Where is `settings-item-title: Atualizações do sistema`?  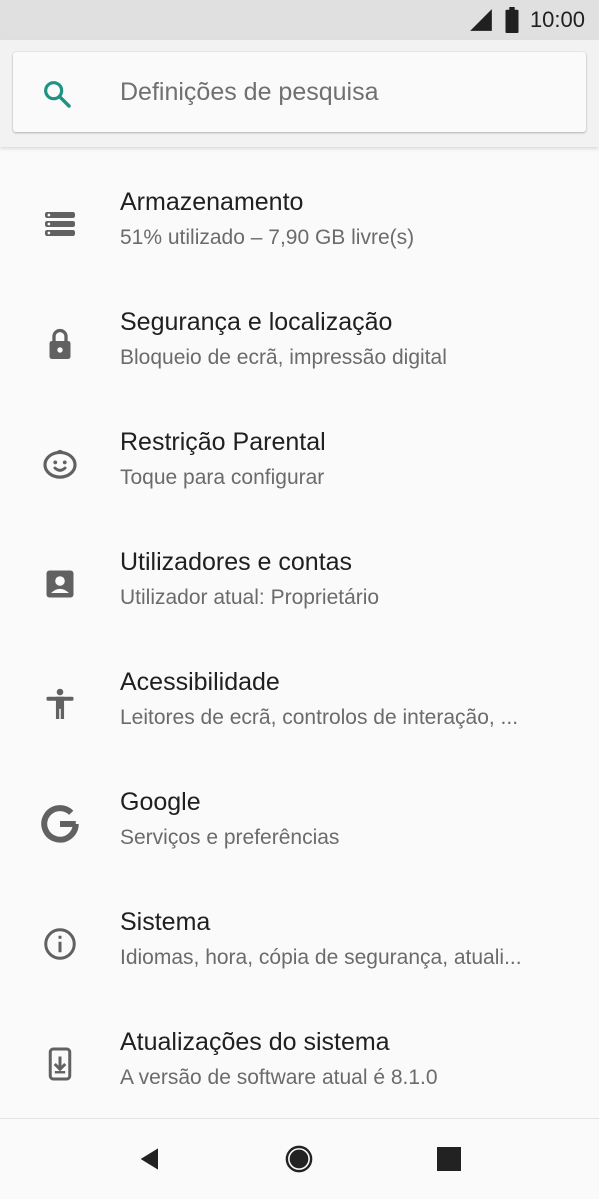
settings-item-title: Atualizações do sistema is located at coordinates (255, 1042).